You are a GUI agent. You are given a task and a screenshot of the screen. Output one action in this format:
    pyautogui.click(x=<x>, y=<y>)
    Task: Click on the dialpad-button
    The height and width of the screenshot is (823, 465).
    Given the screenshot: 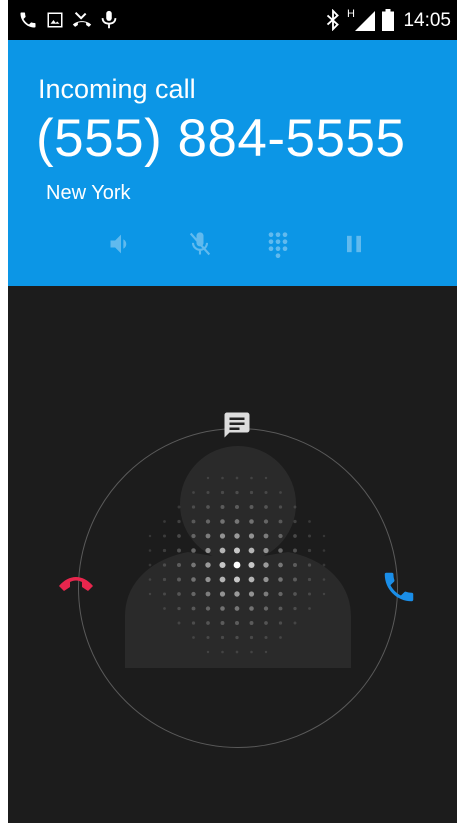 What is the action you would take?
    pyautogui.click(x=278, y=244)
    